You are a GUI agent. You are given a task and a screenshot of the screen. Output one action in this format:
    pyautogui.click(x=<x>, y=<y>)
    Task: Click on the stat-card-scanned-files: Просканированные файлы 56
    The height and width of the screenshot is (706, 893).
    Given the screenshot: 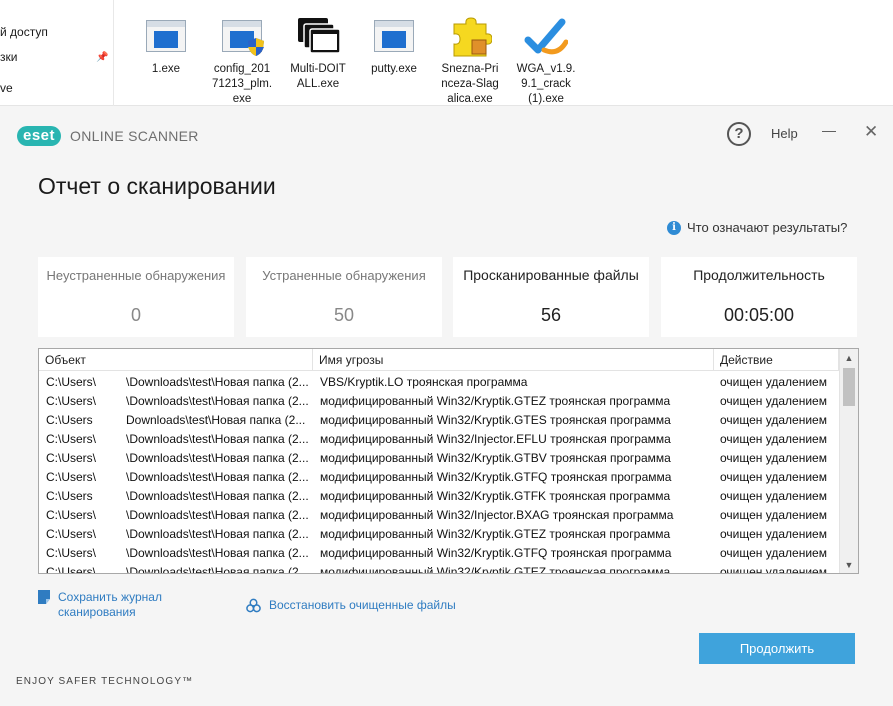 What is the action you would take?
    pyautogui.click(x=551, y=297)
    